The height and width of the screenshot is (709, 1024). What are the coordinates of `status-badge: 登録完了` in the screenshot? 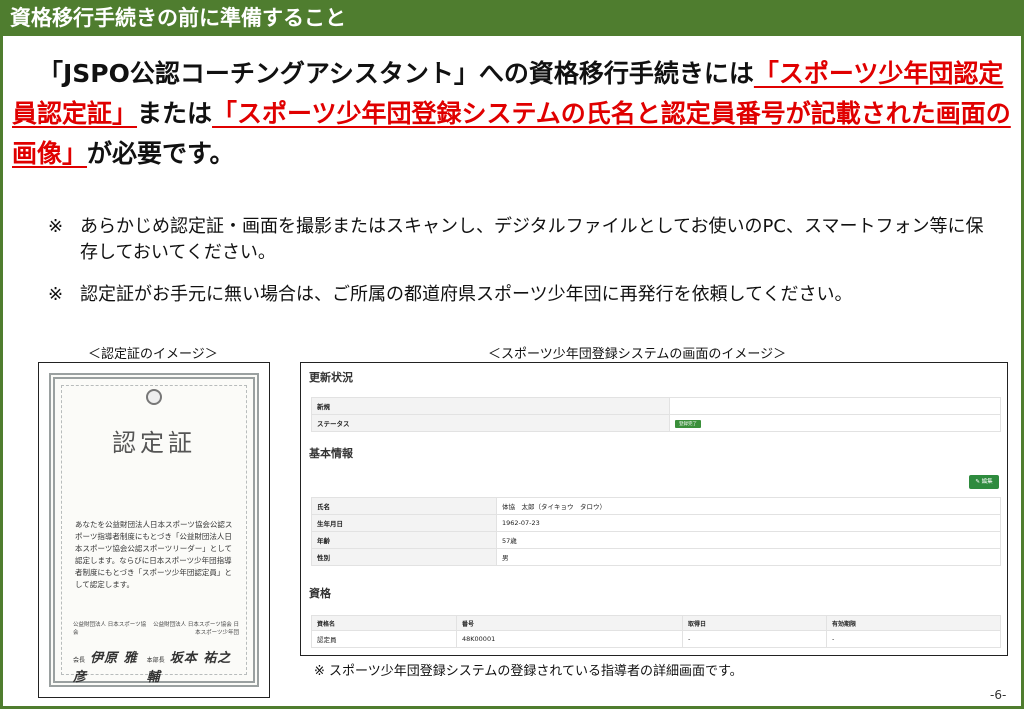 It's located at (688, 423).